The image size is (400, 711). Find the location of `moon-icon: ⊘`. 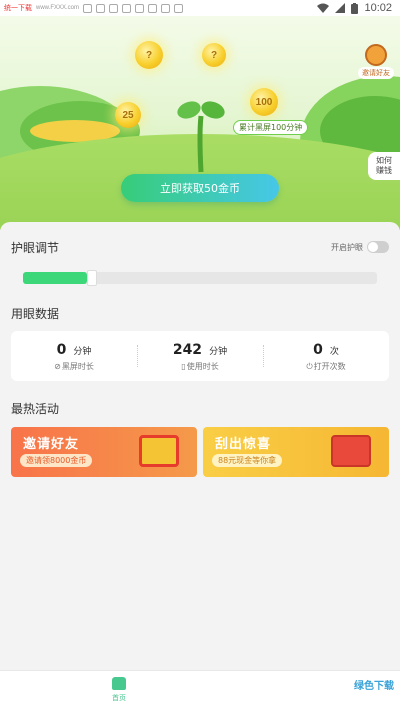

moon-icon: ⊘ is located at coordinates (57, 366).